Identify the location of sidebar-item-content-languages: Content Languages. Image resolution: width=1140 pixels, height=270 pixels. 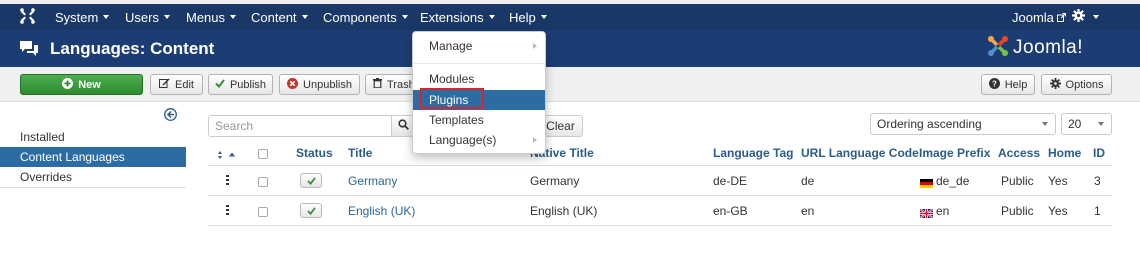
(93, 157).